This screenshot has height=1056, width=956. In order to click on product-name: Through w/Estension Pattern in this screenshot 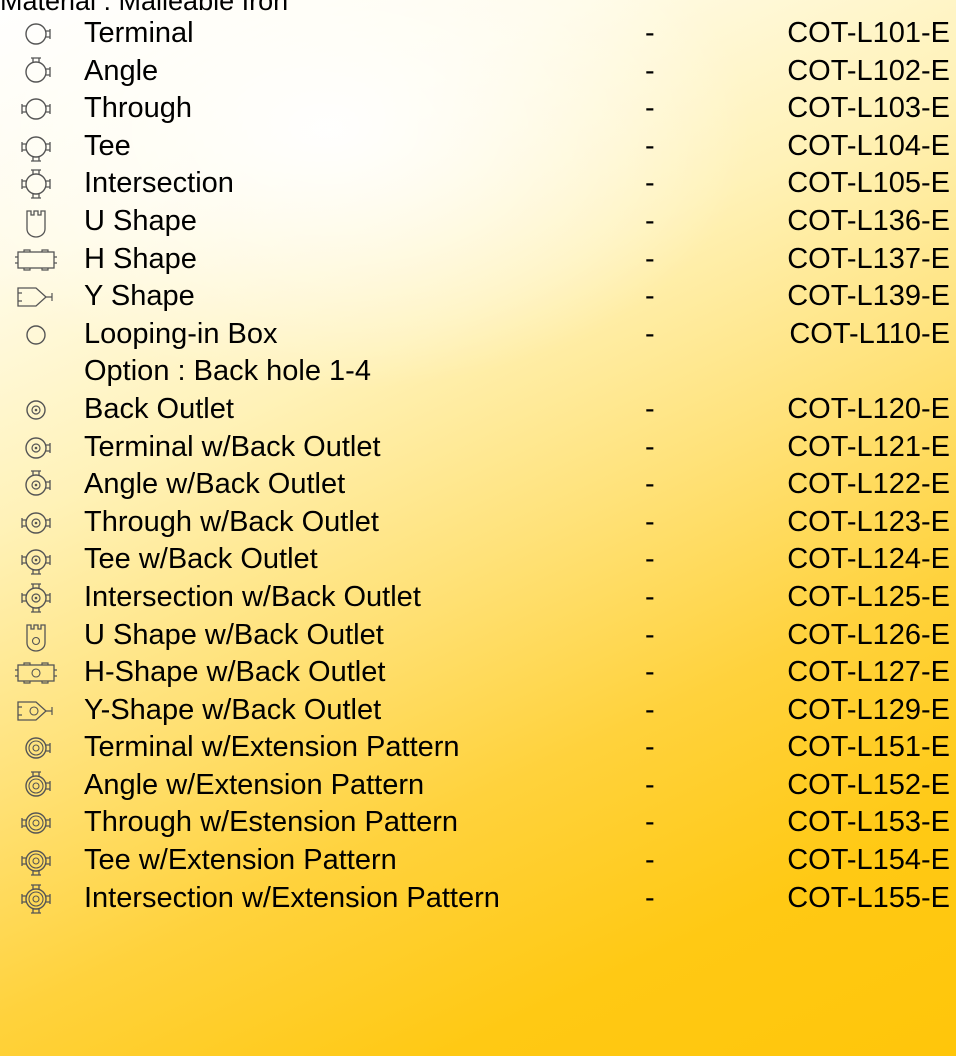, I will do `click(271, 822)`.